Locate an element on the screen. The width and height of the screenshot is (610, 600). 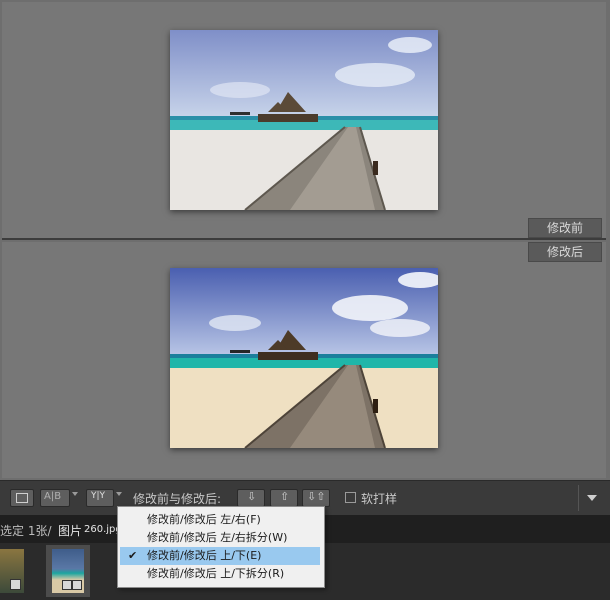
beach-pier-image-edited is located at coordinates (304, 358).